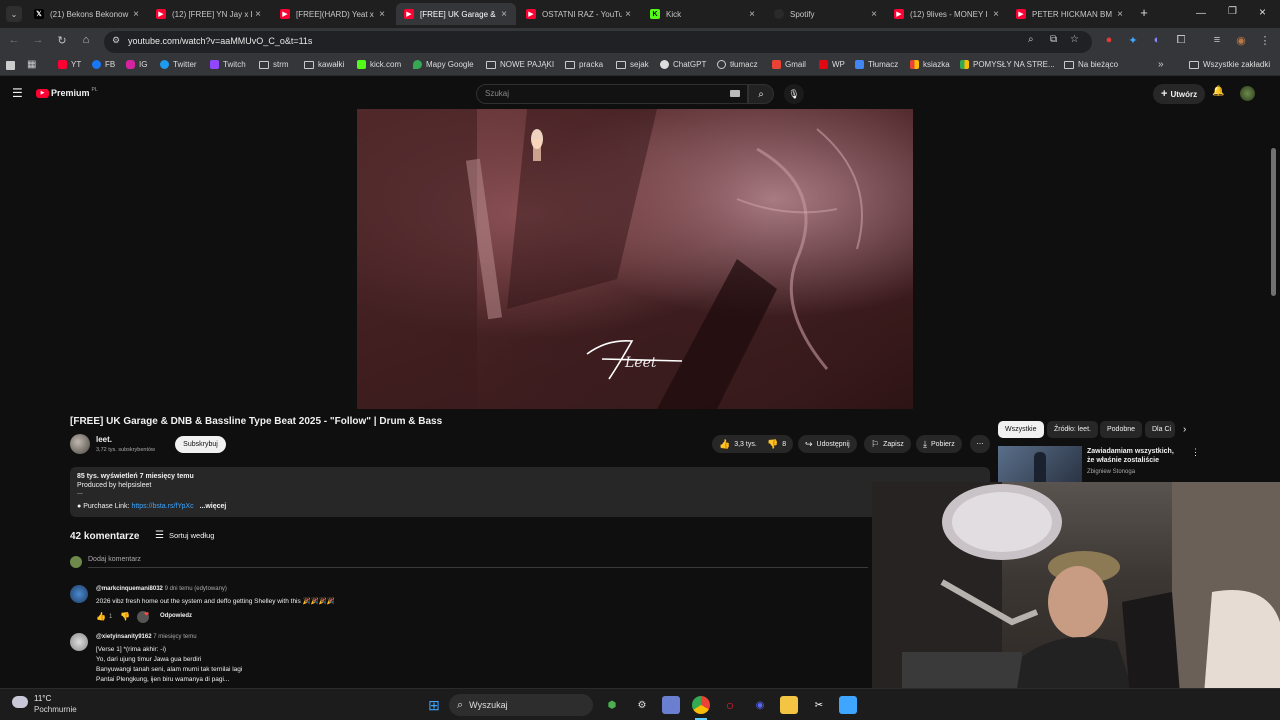 The image size is (1280, 720). What do you see at coordinates (1091, 64) in the screenshot?
I see `bookmark-folder: Na bieżąco` at bounding box center [1091, 64].